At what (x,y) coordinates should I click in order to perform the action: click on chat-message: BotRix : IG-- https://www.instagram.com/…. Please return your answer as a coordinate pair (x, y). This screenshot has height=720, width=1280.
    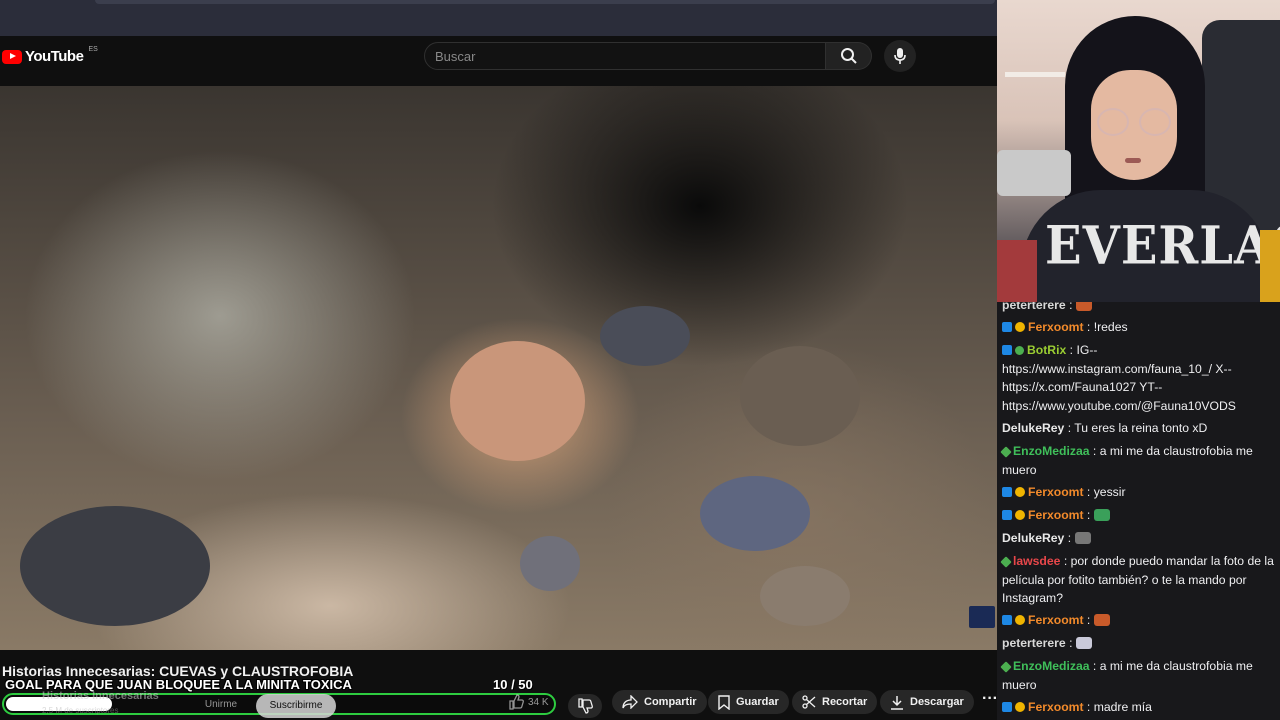
    Looking at the image, I should click on (1139, 378).